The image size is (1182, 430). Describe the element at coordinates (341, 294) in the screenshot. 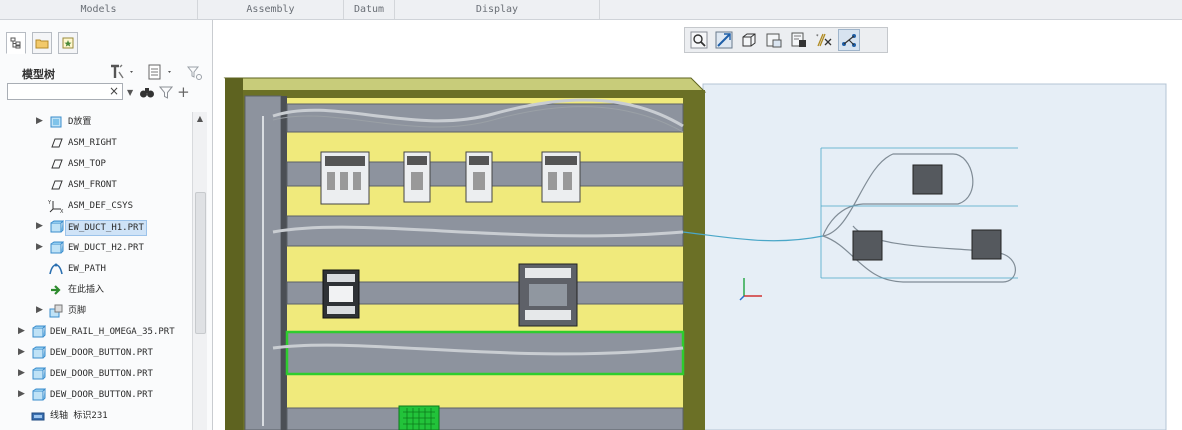

I see `contactor-small` at that location.